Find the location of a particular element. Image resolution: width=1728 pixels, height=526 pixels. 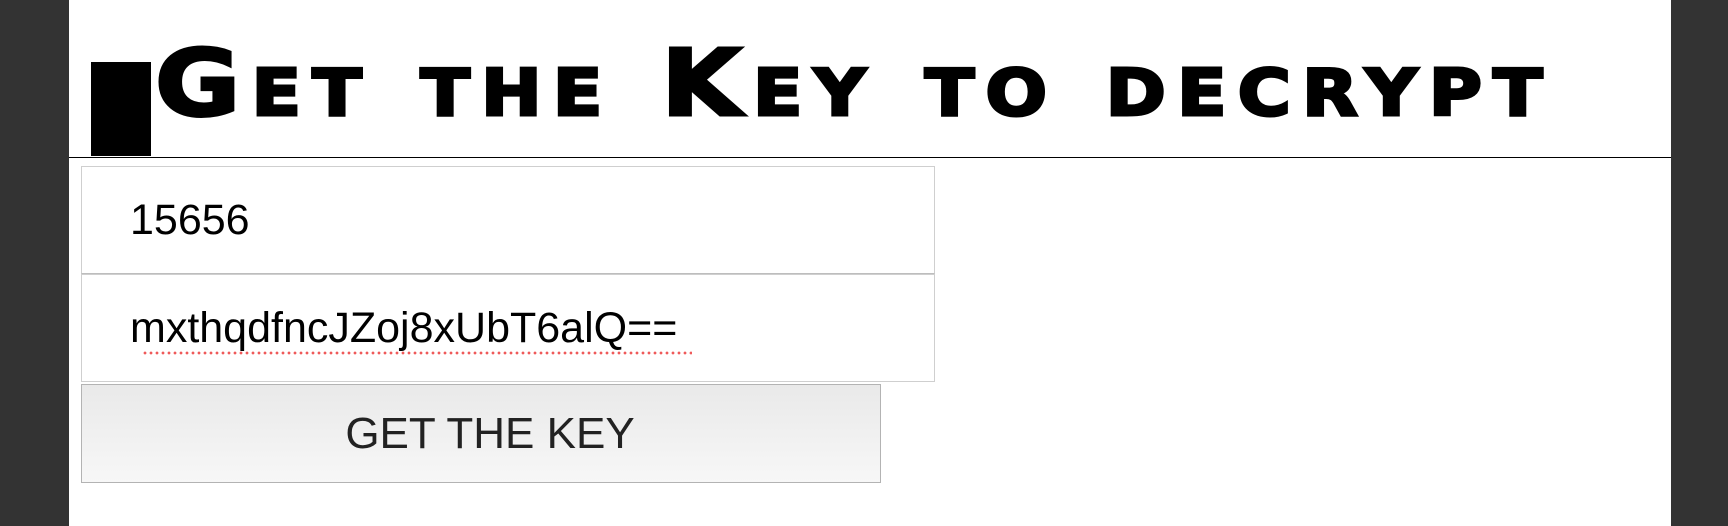

ciphertext-input is located at coordinates (508, 328).